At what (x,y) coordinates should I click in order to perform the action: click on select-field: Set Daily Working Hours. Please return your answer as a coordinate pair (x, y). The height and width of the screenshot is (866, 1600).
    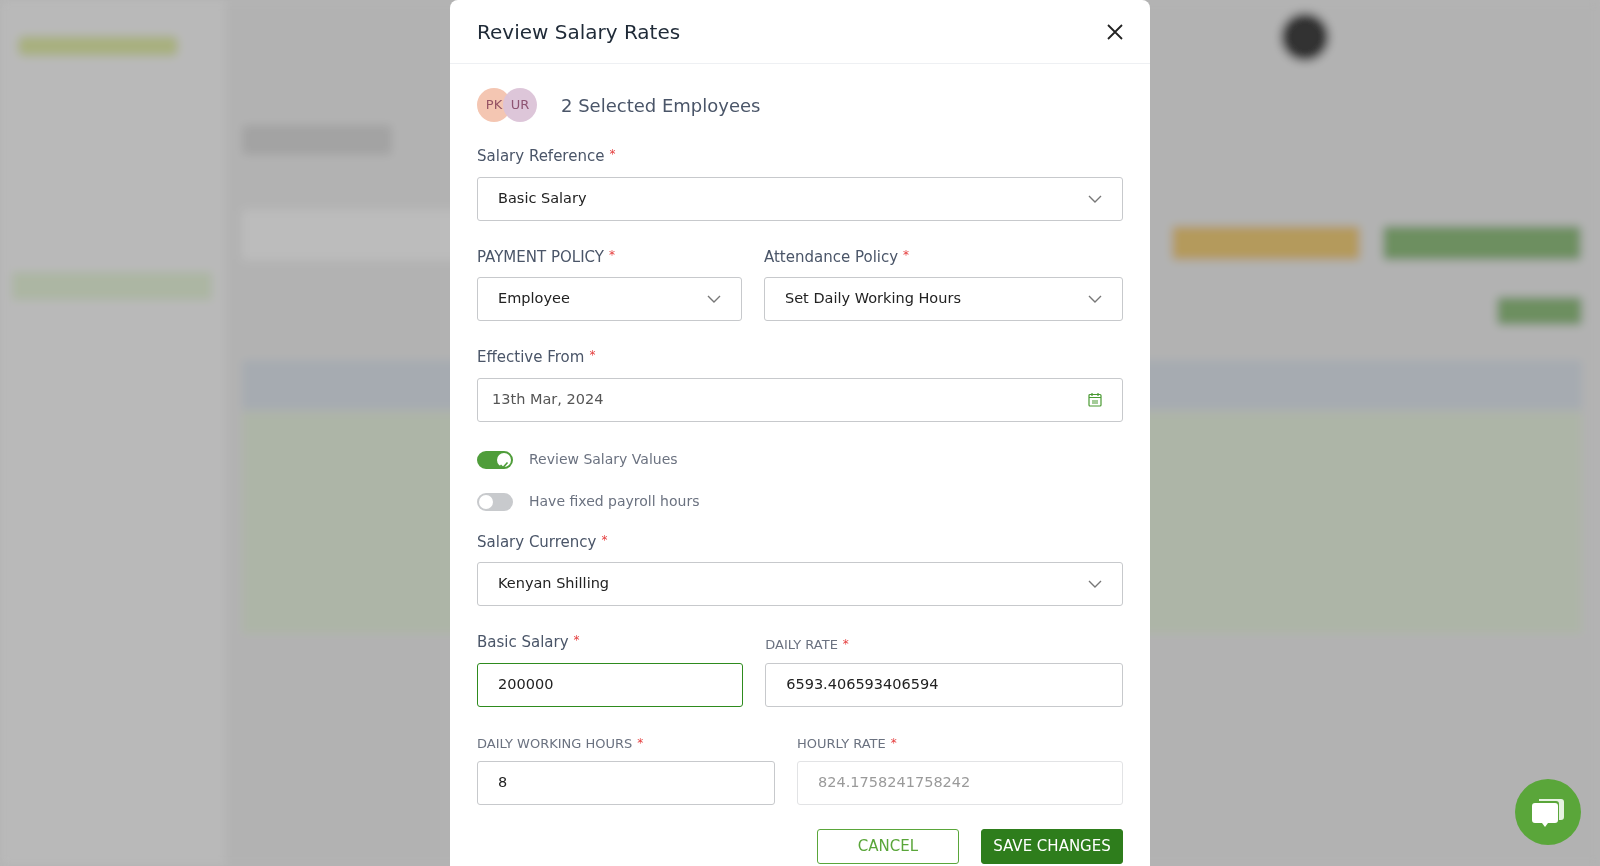
    Looking at the image, I should click on (943, 299).